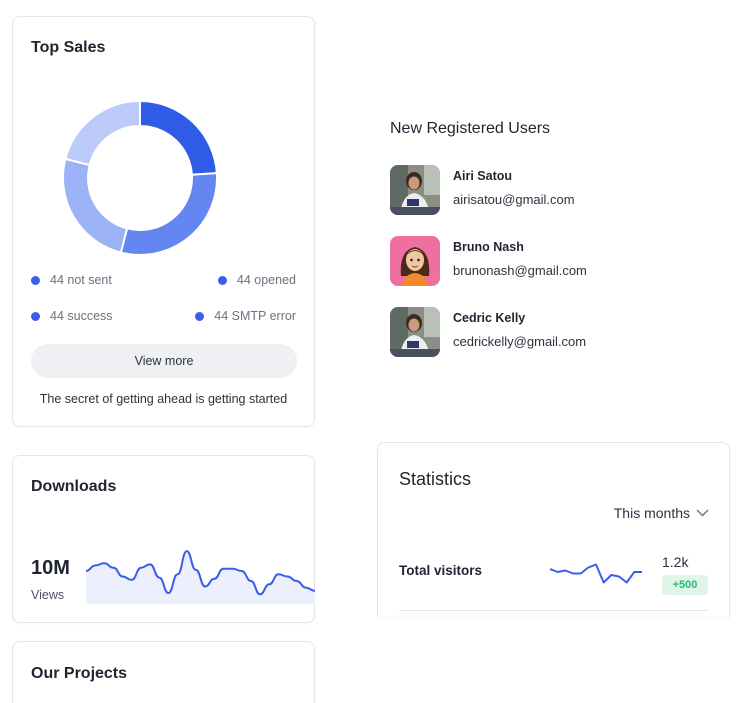 This screenshot has width=738, height=703. Describe the element at coordinates (483, 176) in the screenshot. I see `user-name: Airi Satou` at that location.